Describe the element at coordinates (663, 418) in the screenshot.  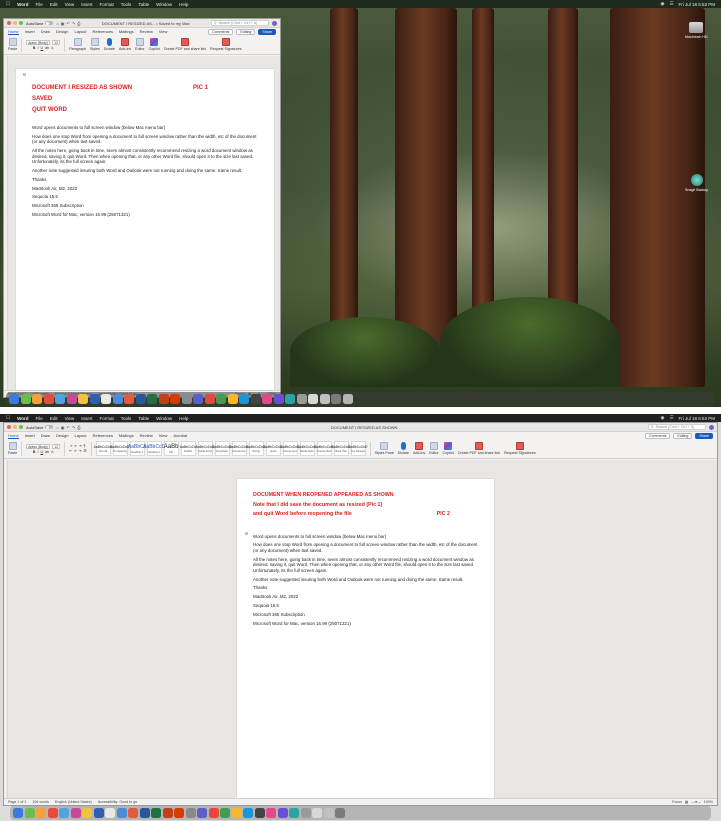
I see `wifi-icon: ◉` at that location.